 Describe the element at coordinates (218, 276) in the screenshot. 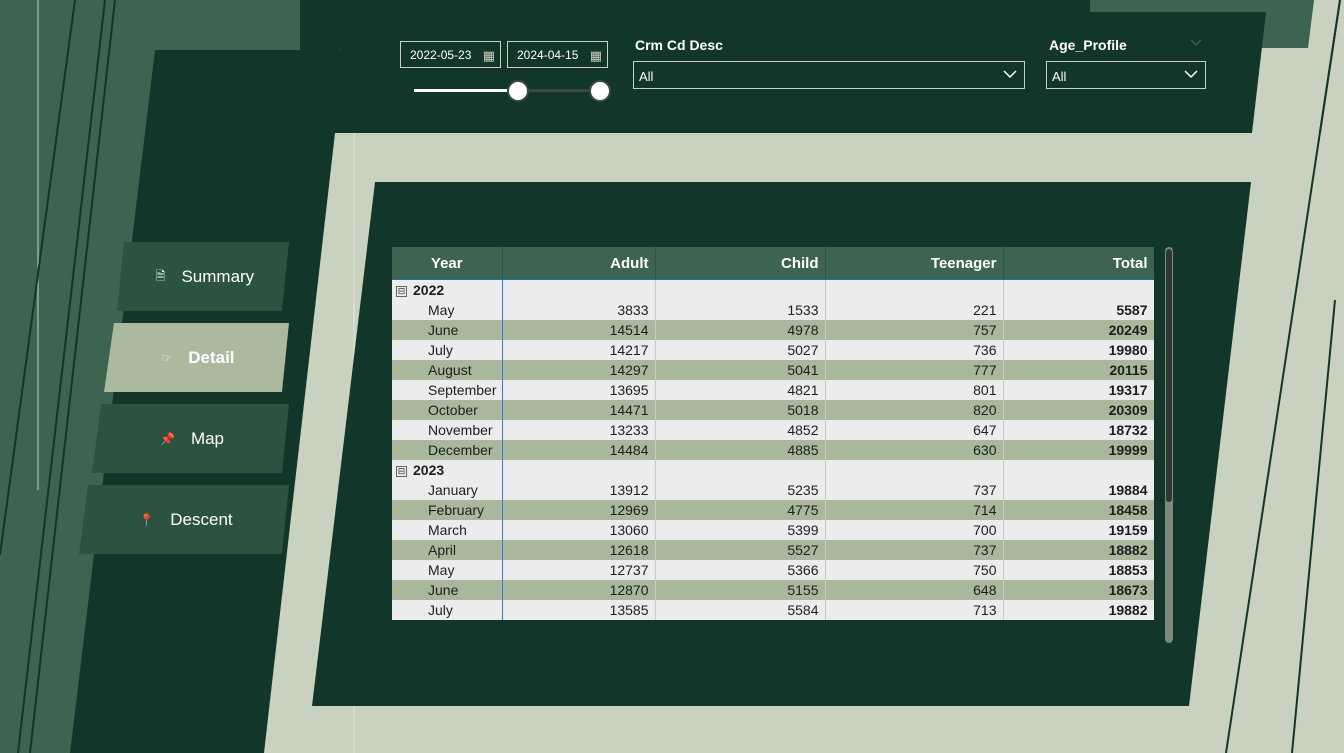

I see `nav-summary-label: Summary` at that location.